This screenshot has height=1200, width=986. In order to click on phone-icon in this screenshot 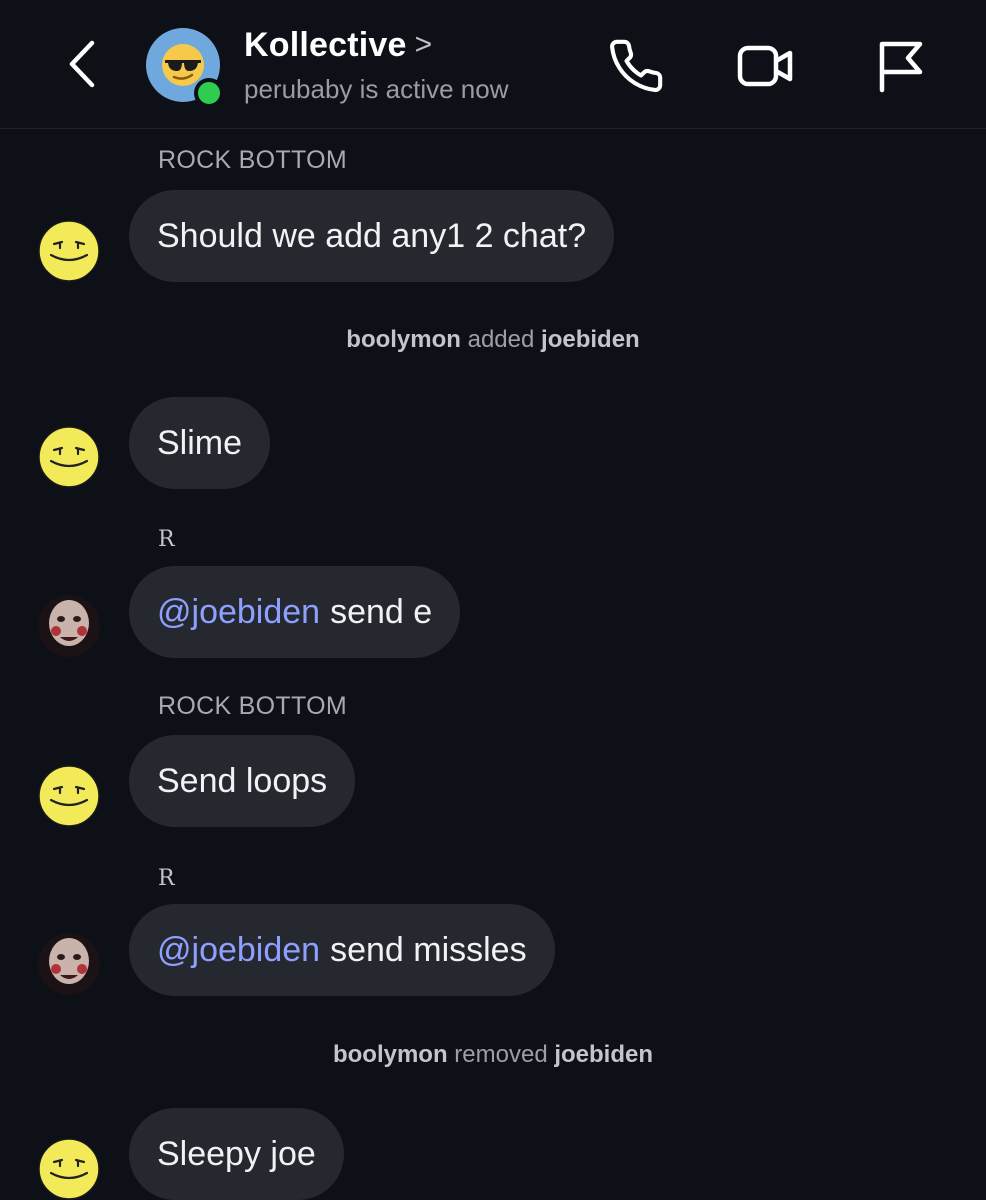, I will do `click(636, 66)`.